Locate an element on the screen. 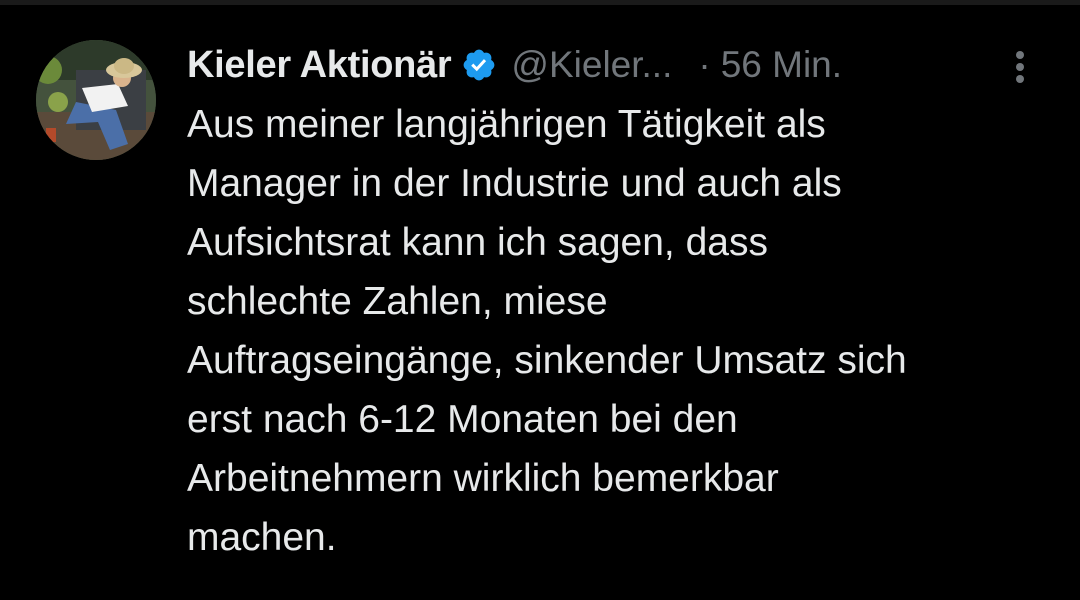  timestamp: 56 Min. is located at coordinates (781, 65).